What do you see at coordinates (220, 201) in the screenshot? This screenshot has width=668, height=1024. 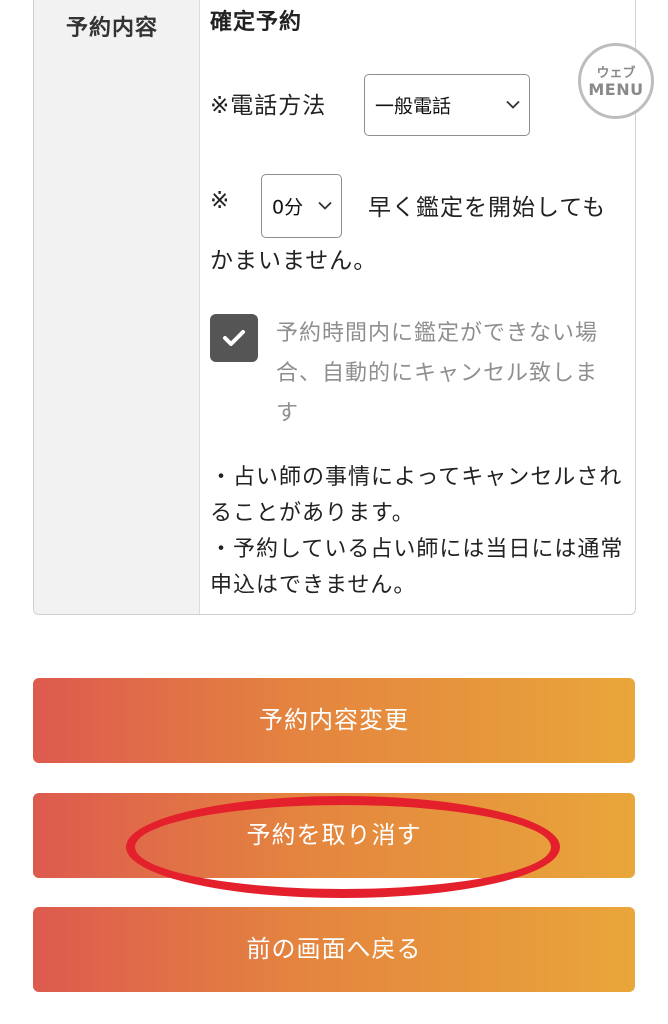 I see `early-start-mark: ※` at bounding box center [220, 201].